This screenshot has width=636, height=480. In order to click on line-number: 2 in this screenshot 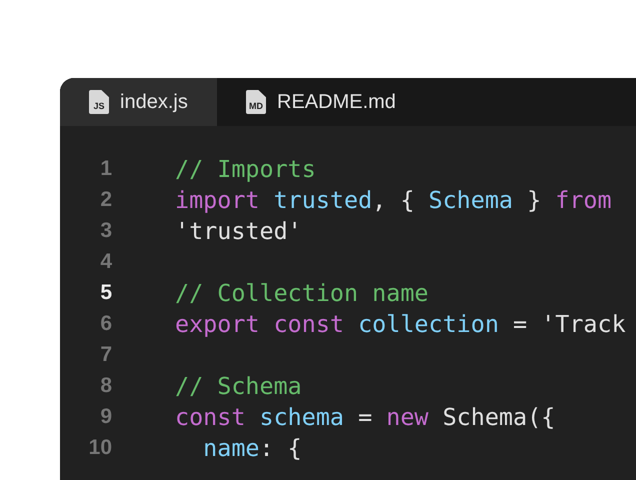, I will do `click(105, 200)`.